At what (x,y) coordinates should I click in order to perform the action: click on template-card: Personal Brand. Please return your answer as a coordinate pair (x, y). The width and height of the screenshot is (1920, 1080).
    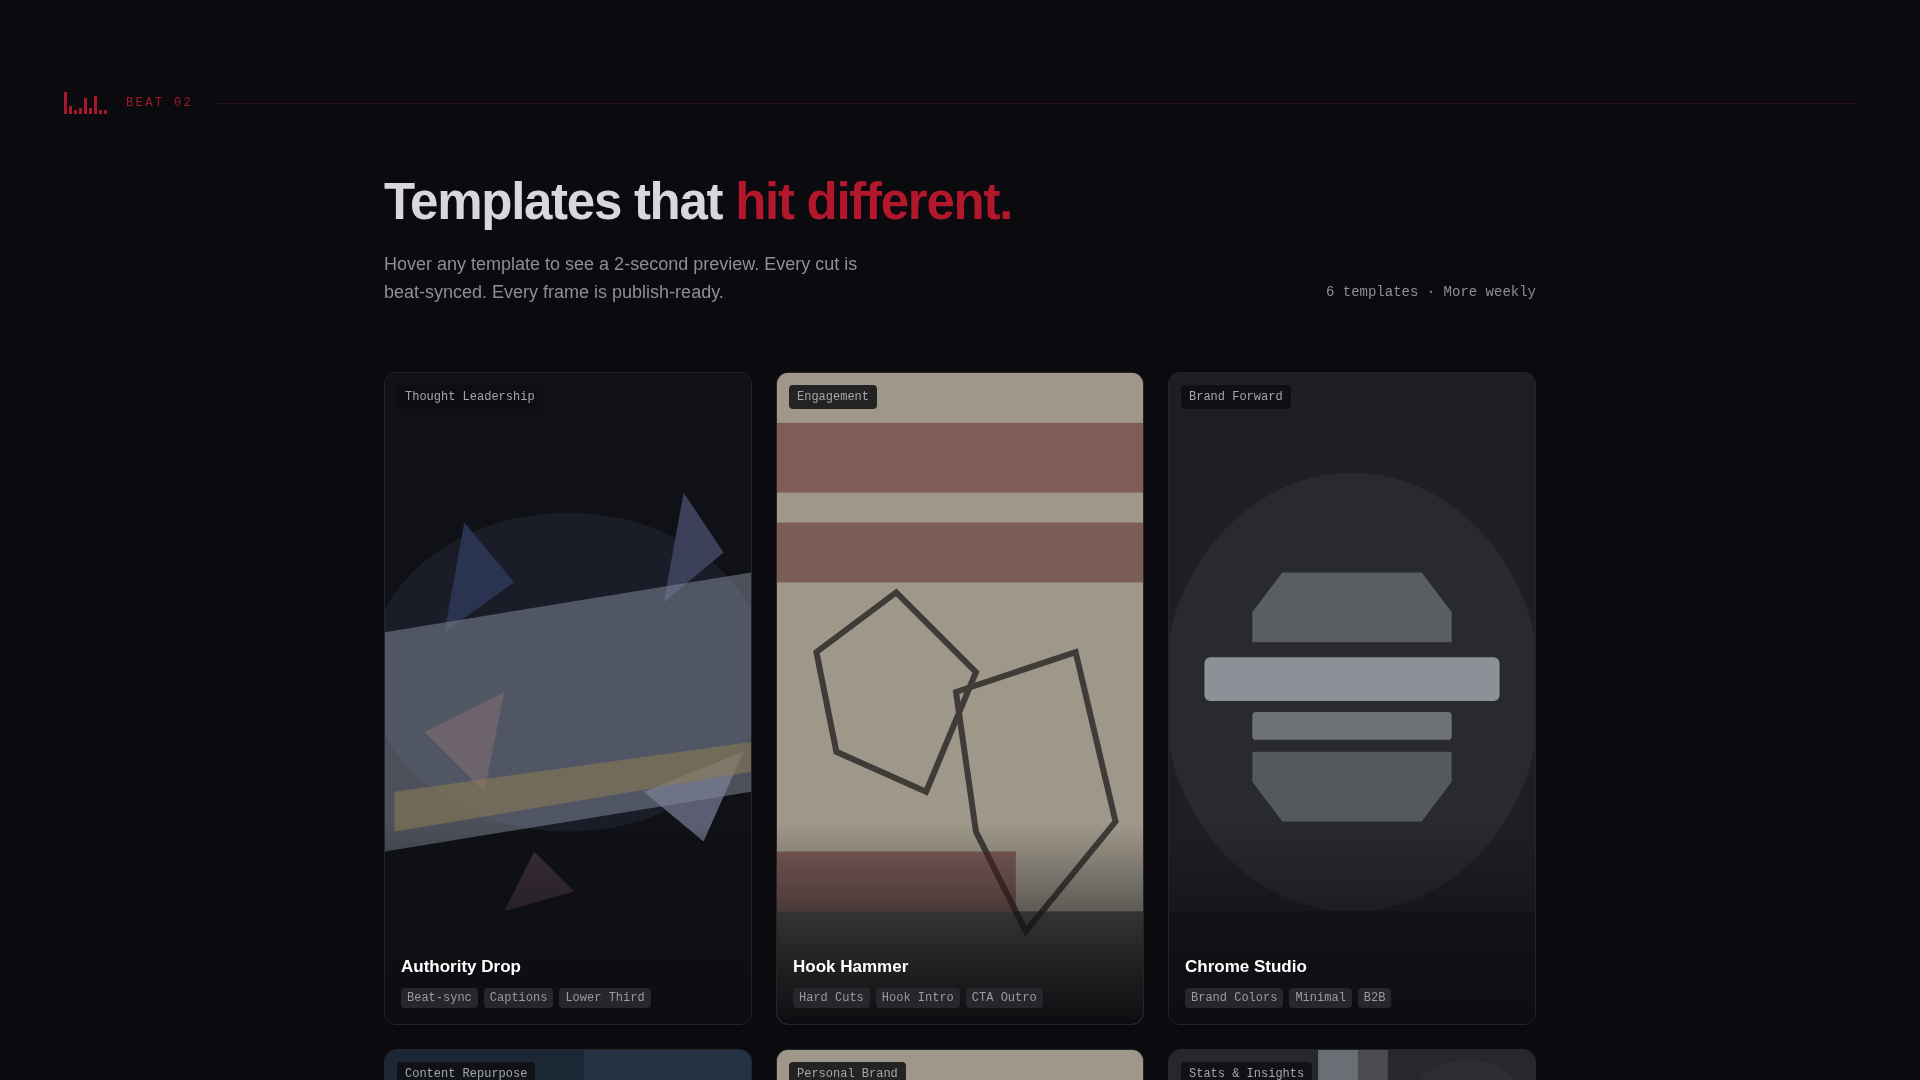
    Looking at the image, I should click on (960, 1064).